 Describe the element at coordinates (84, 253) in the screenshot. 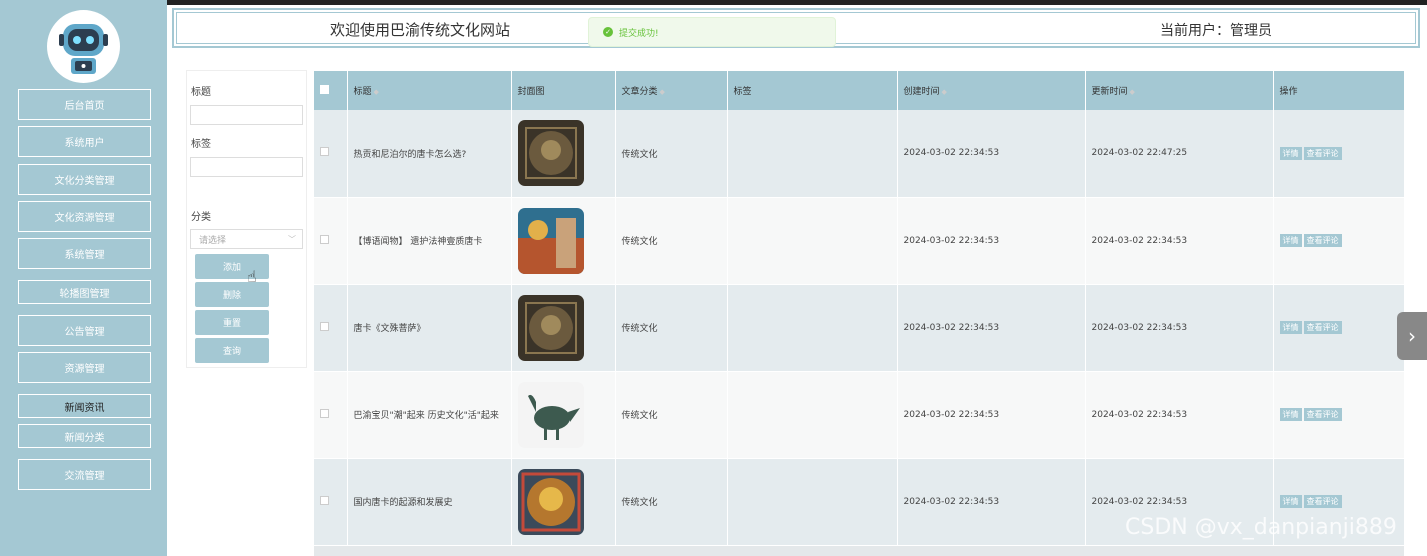

I see `sidebar-item-system-manage: 系统管理` at that location.